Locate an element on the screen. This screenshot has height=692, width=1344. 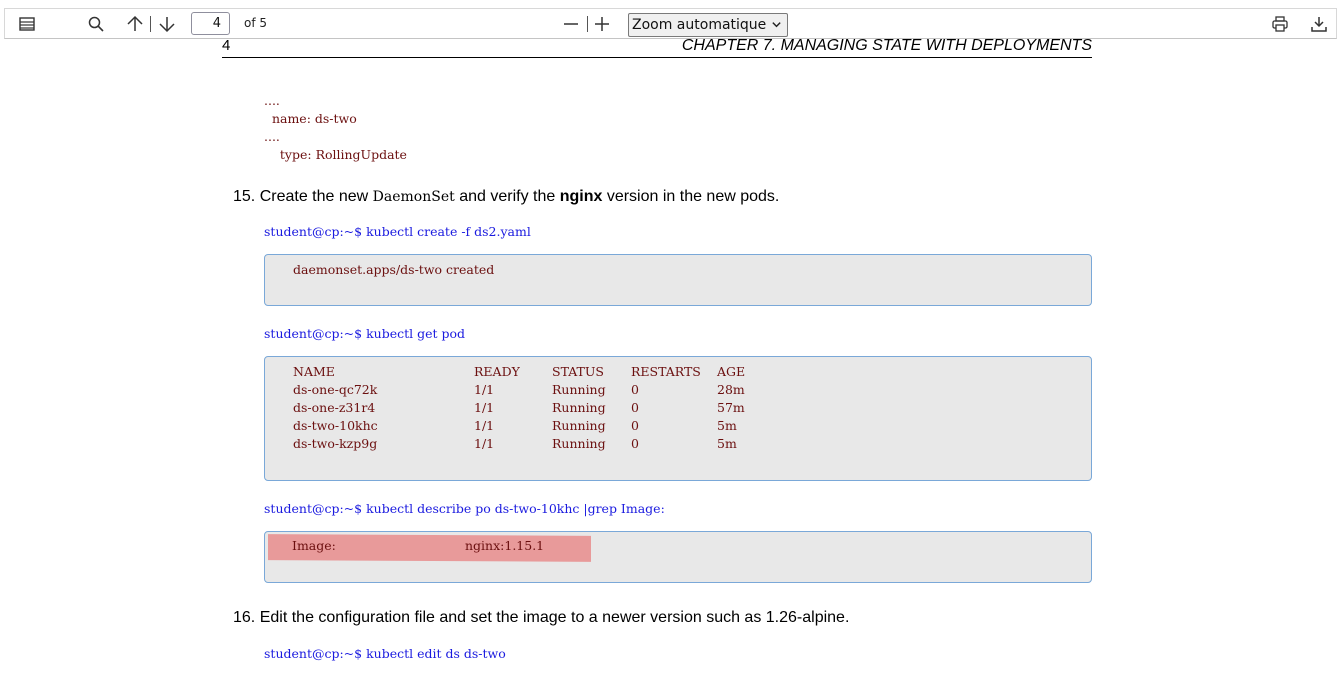
sidebar-toggle-button is located at coordinates (27, 24).